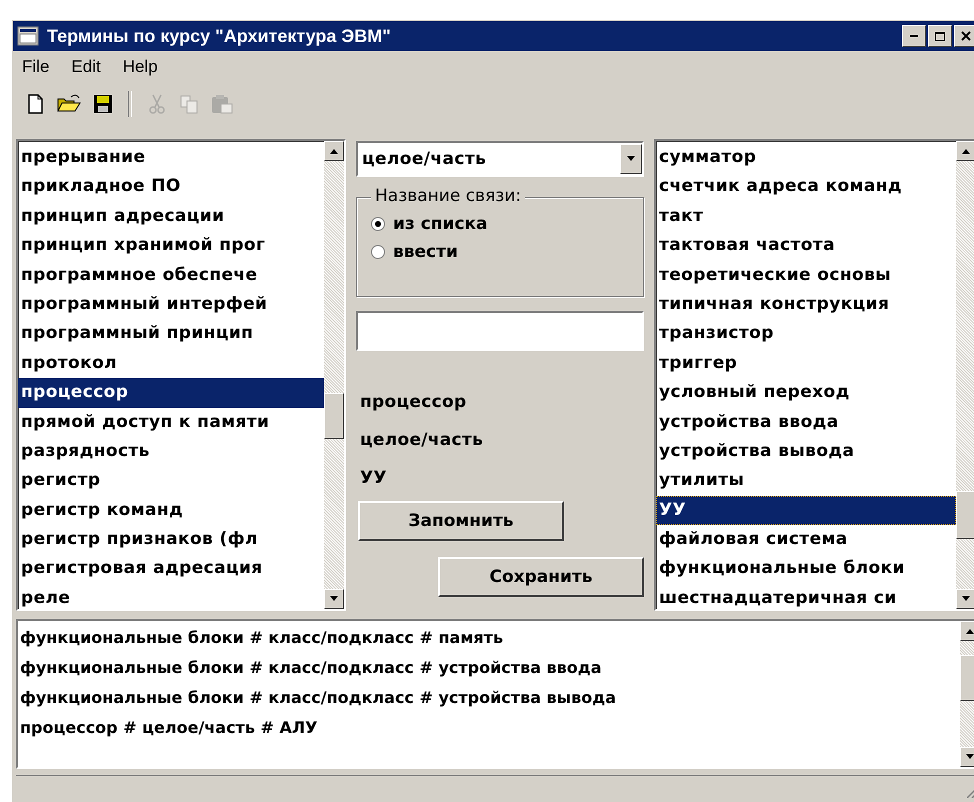 The image size is (974, 802). I want to click on list-item: такт, so click(806, 217).